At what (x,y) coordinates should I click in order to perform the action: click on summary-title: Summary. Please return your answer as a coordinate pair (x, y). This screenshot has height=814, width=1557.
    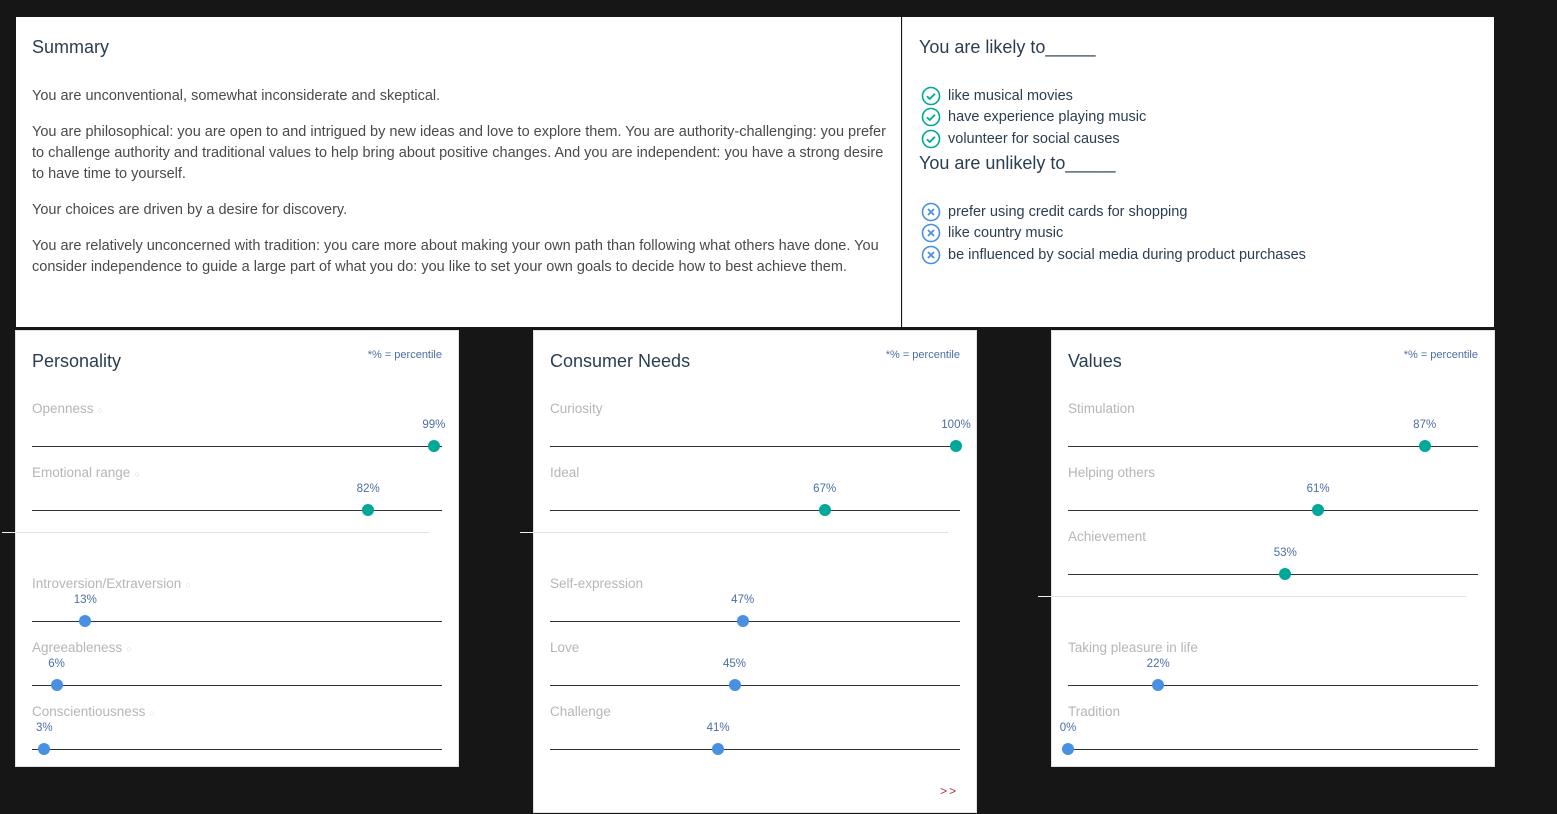
    Looking at the image, I should click on (71, 47).